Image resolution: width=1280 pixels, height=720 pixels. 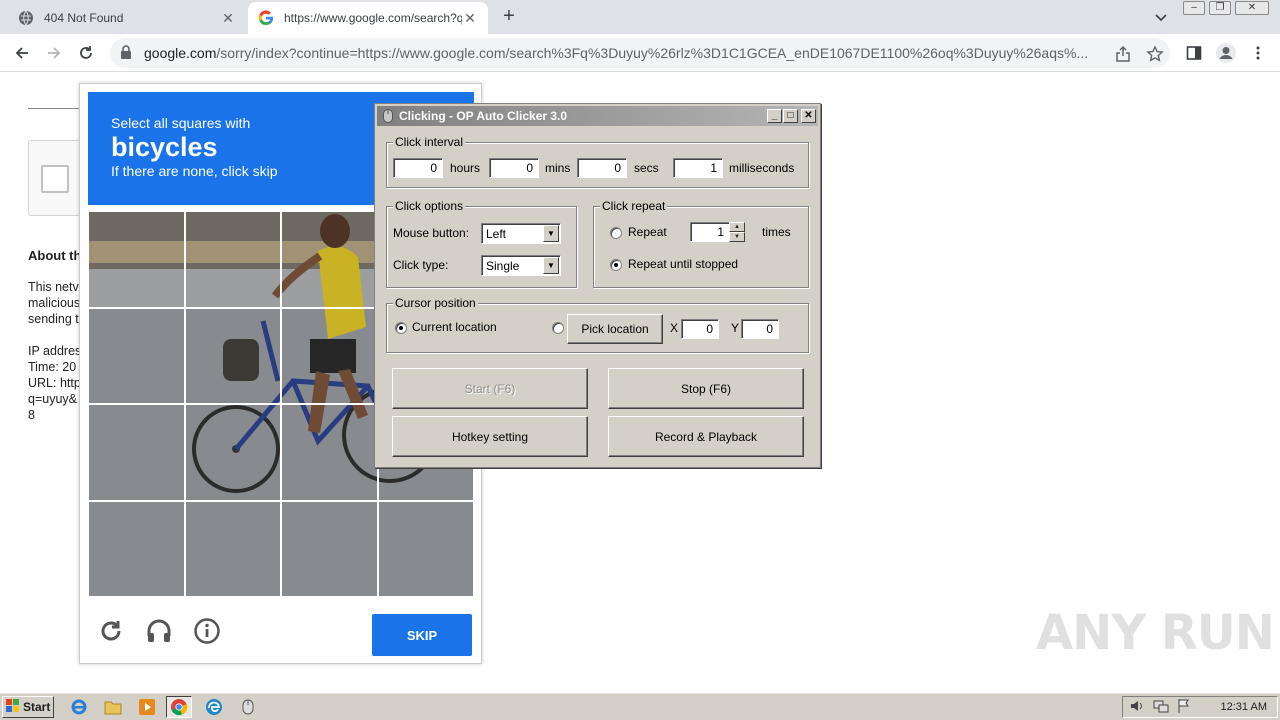 What do you see at coordinates (373, 18) in the screenshot?
I see `tab-title: https://www.google.com/search?q=` at bounding box center [373, 18].